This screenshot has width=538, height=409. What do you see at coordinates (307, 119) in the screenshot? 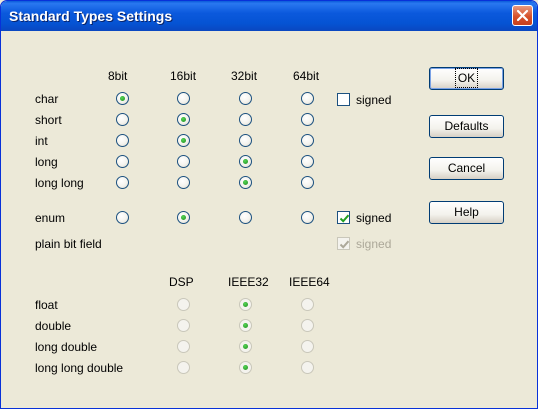
I see `radio-short-64bit` at bounding box center [307, 119].